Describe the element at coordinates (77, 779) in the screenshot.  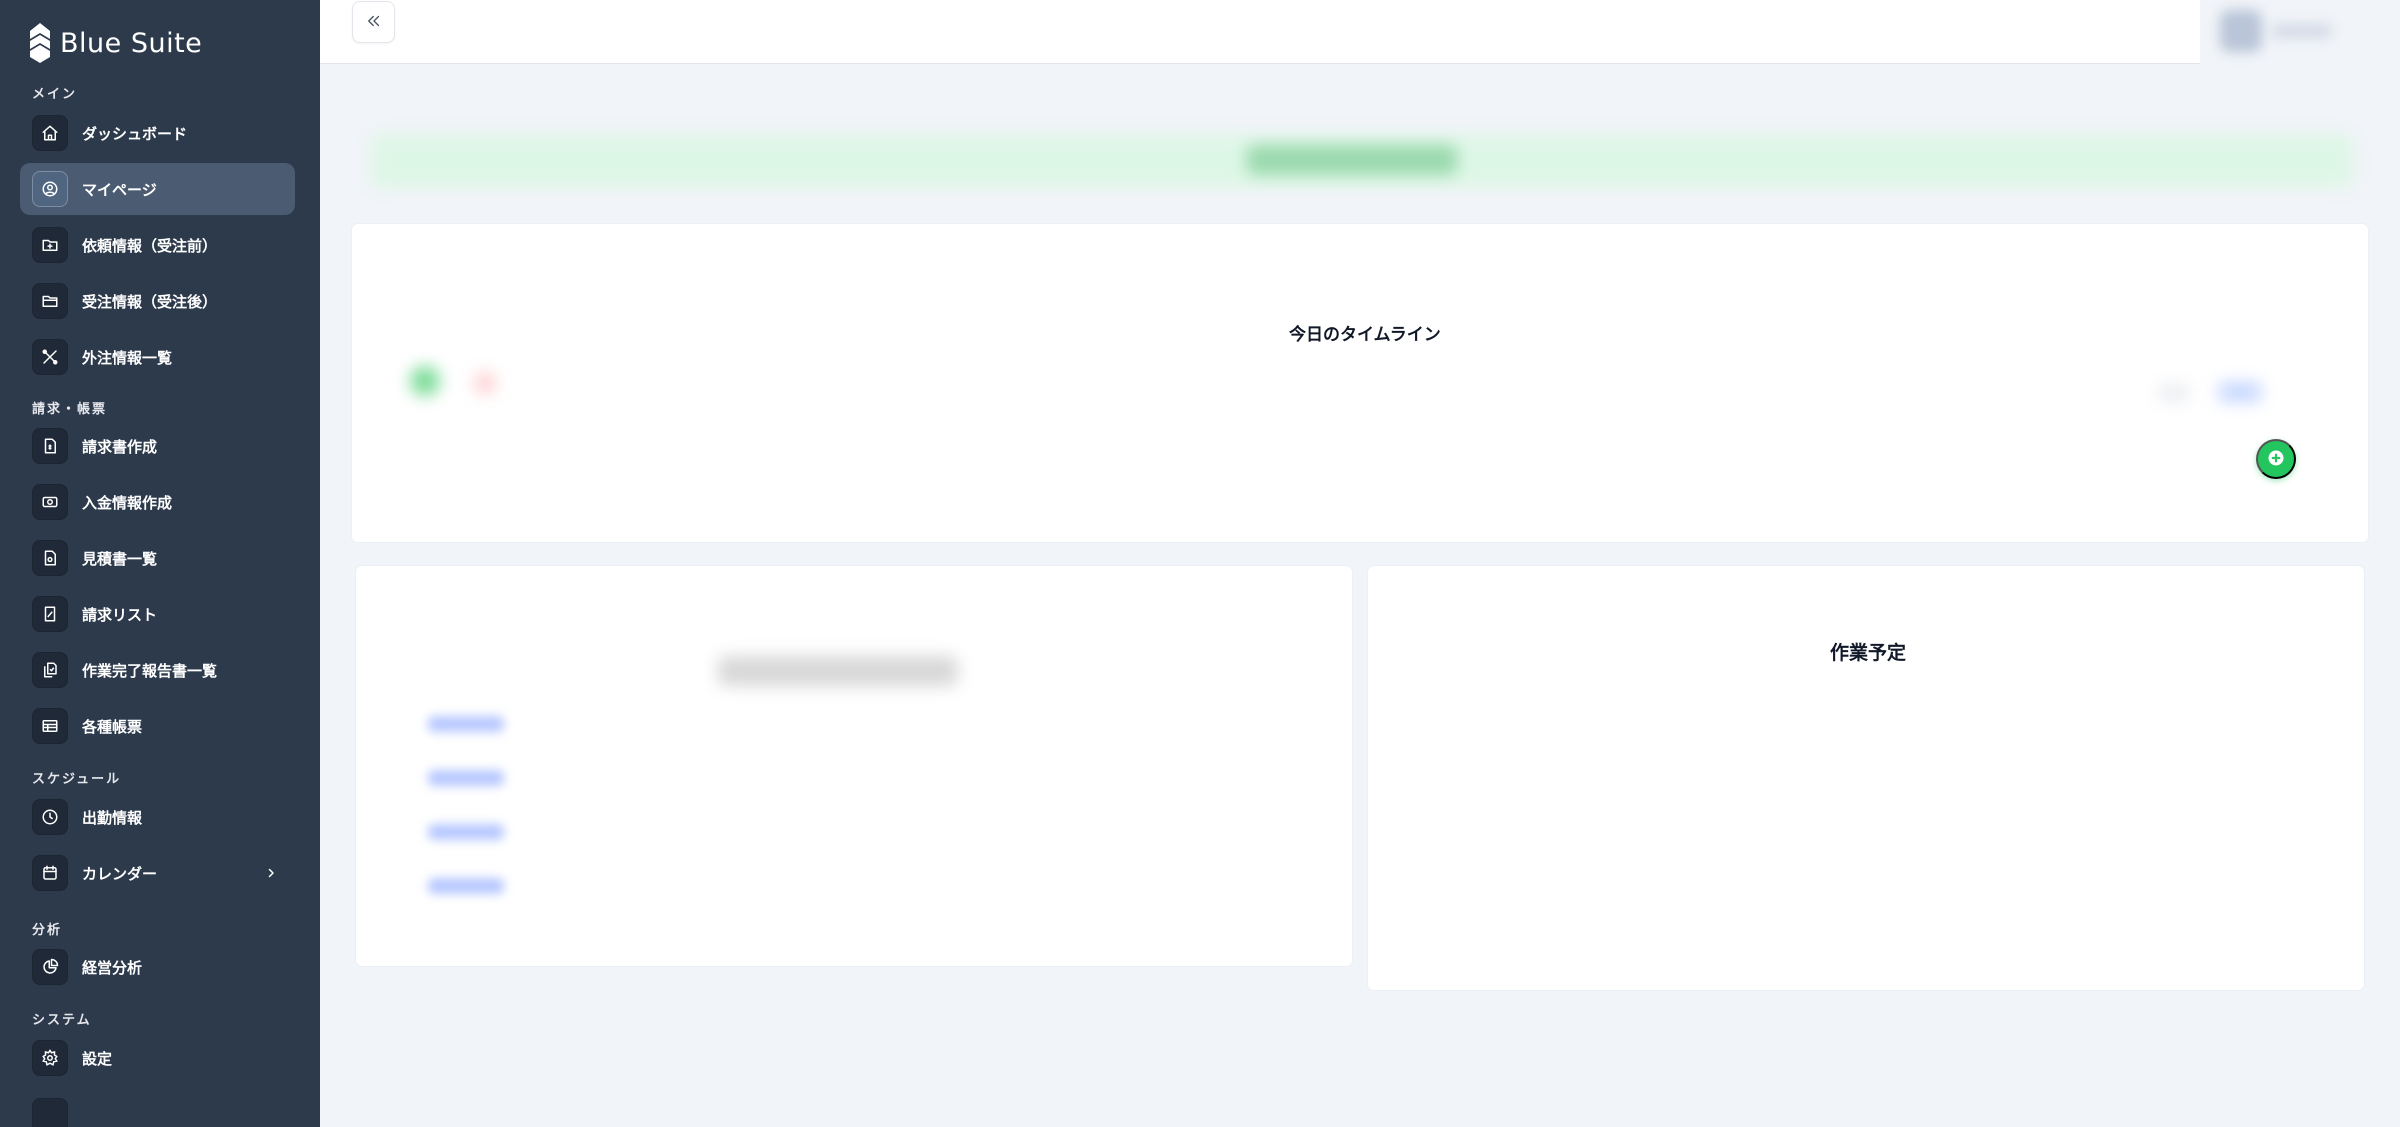
I see `section-label-schedule: スケジュール` at that location.